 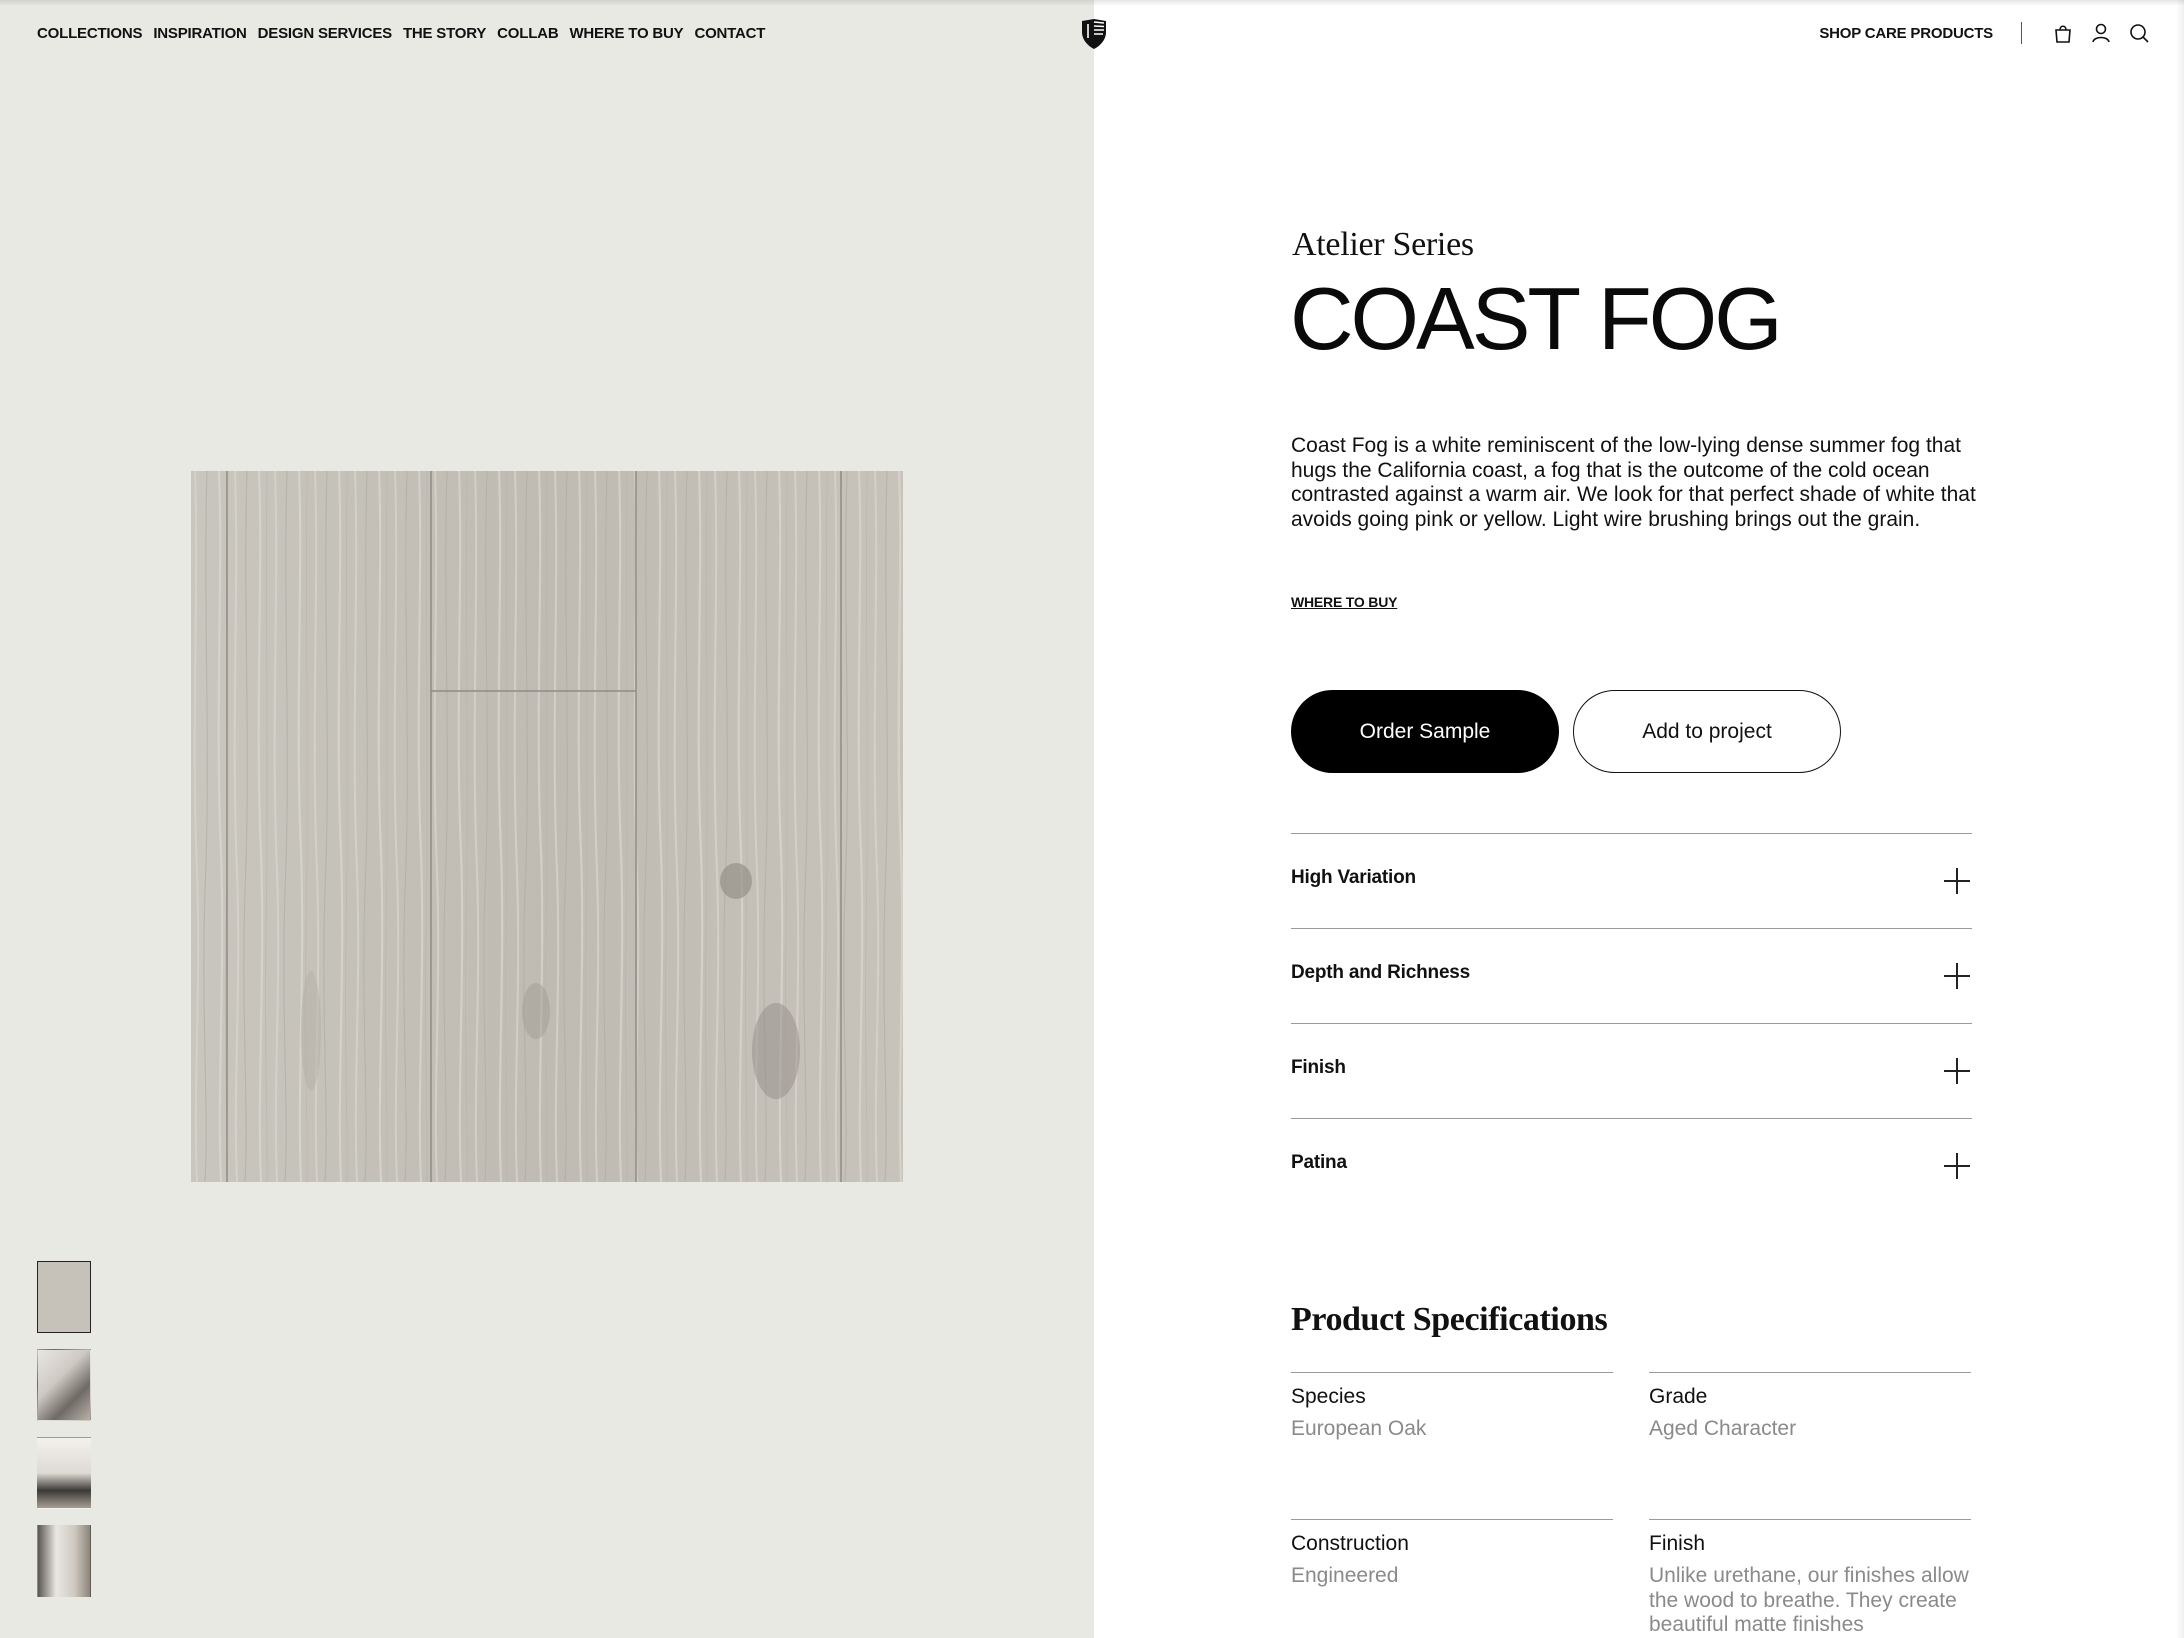 What do you see at coordinates (626, 33) in the screenshot?
I see `nav-where-to-buy: WHERE TO BUY` at bounding box center [626, 33].